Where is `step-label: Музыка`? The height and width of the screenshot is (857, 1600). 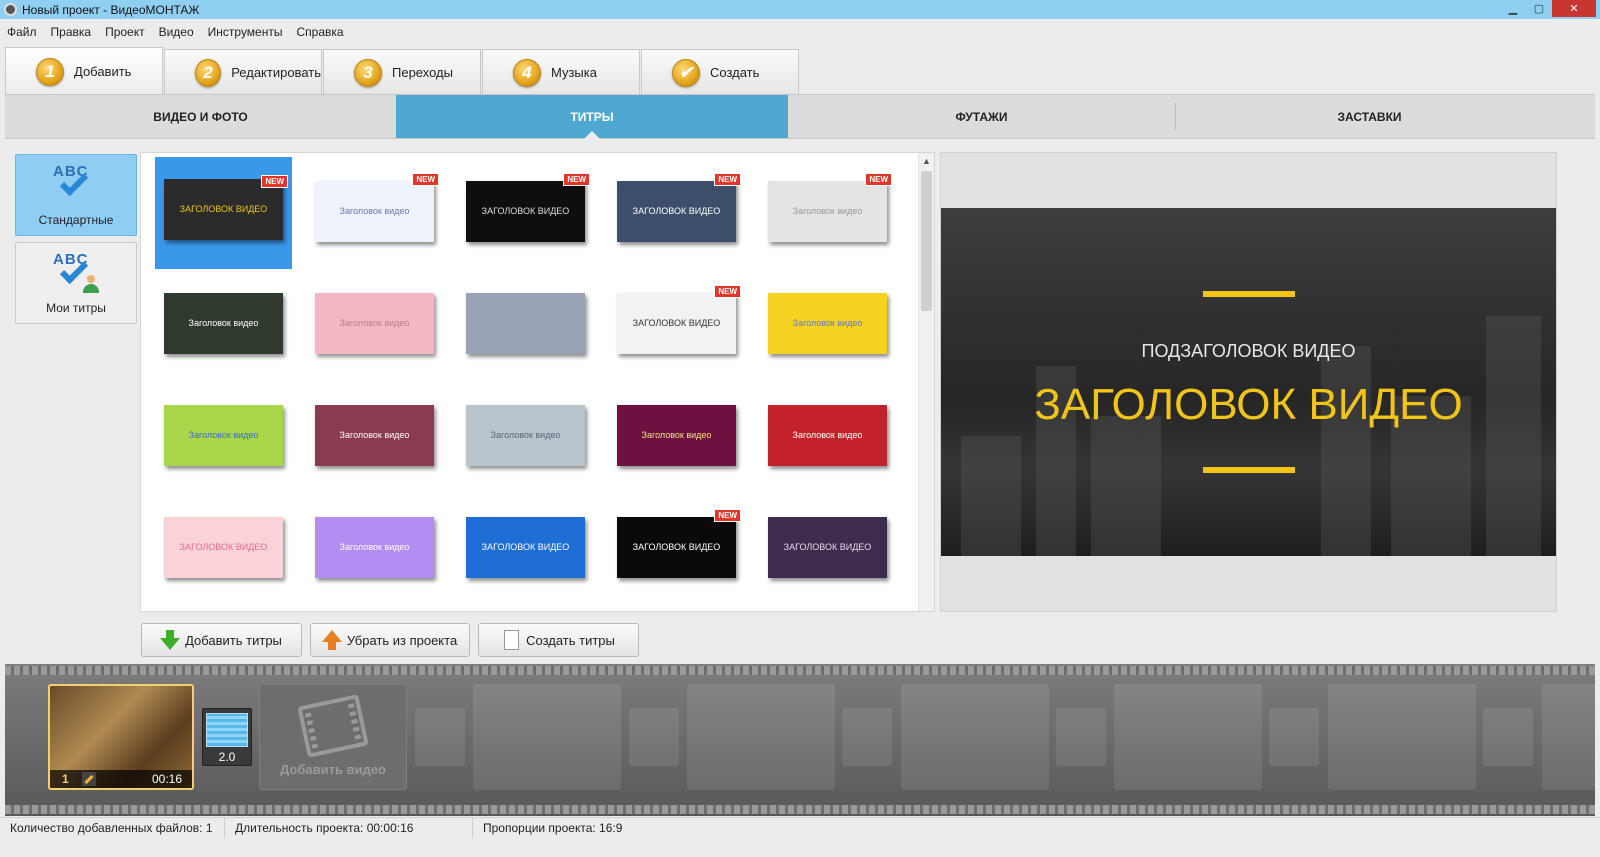 step-label: Музыка is located at coordinates (574, 72).